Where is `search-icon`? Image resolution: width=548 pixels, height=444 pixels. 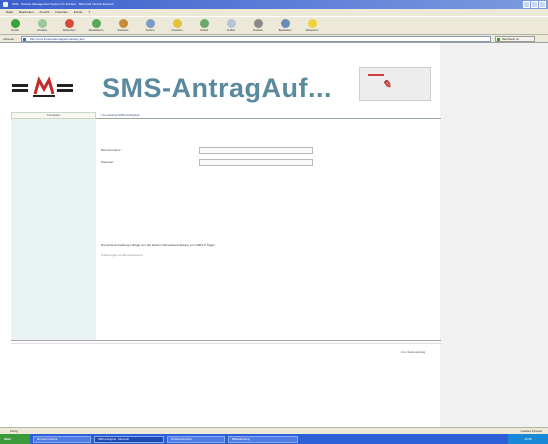
search-icon is located at coordinates (150, 23).